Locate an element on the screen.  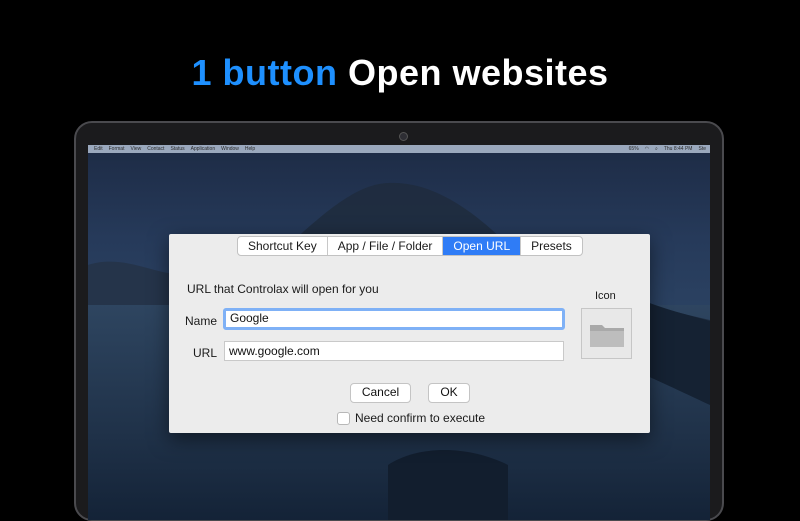
menu-item: Help is located at coordinates (250, 149).